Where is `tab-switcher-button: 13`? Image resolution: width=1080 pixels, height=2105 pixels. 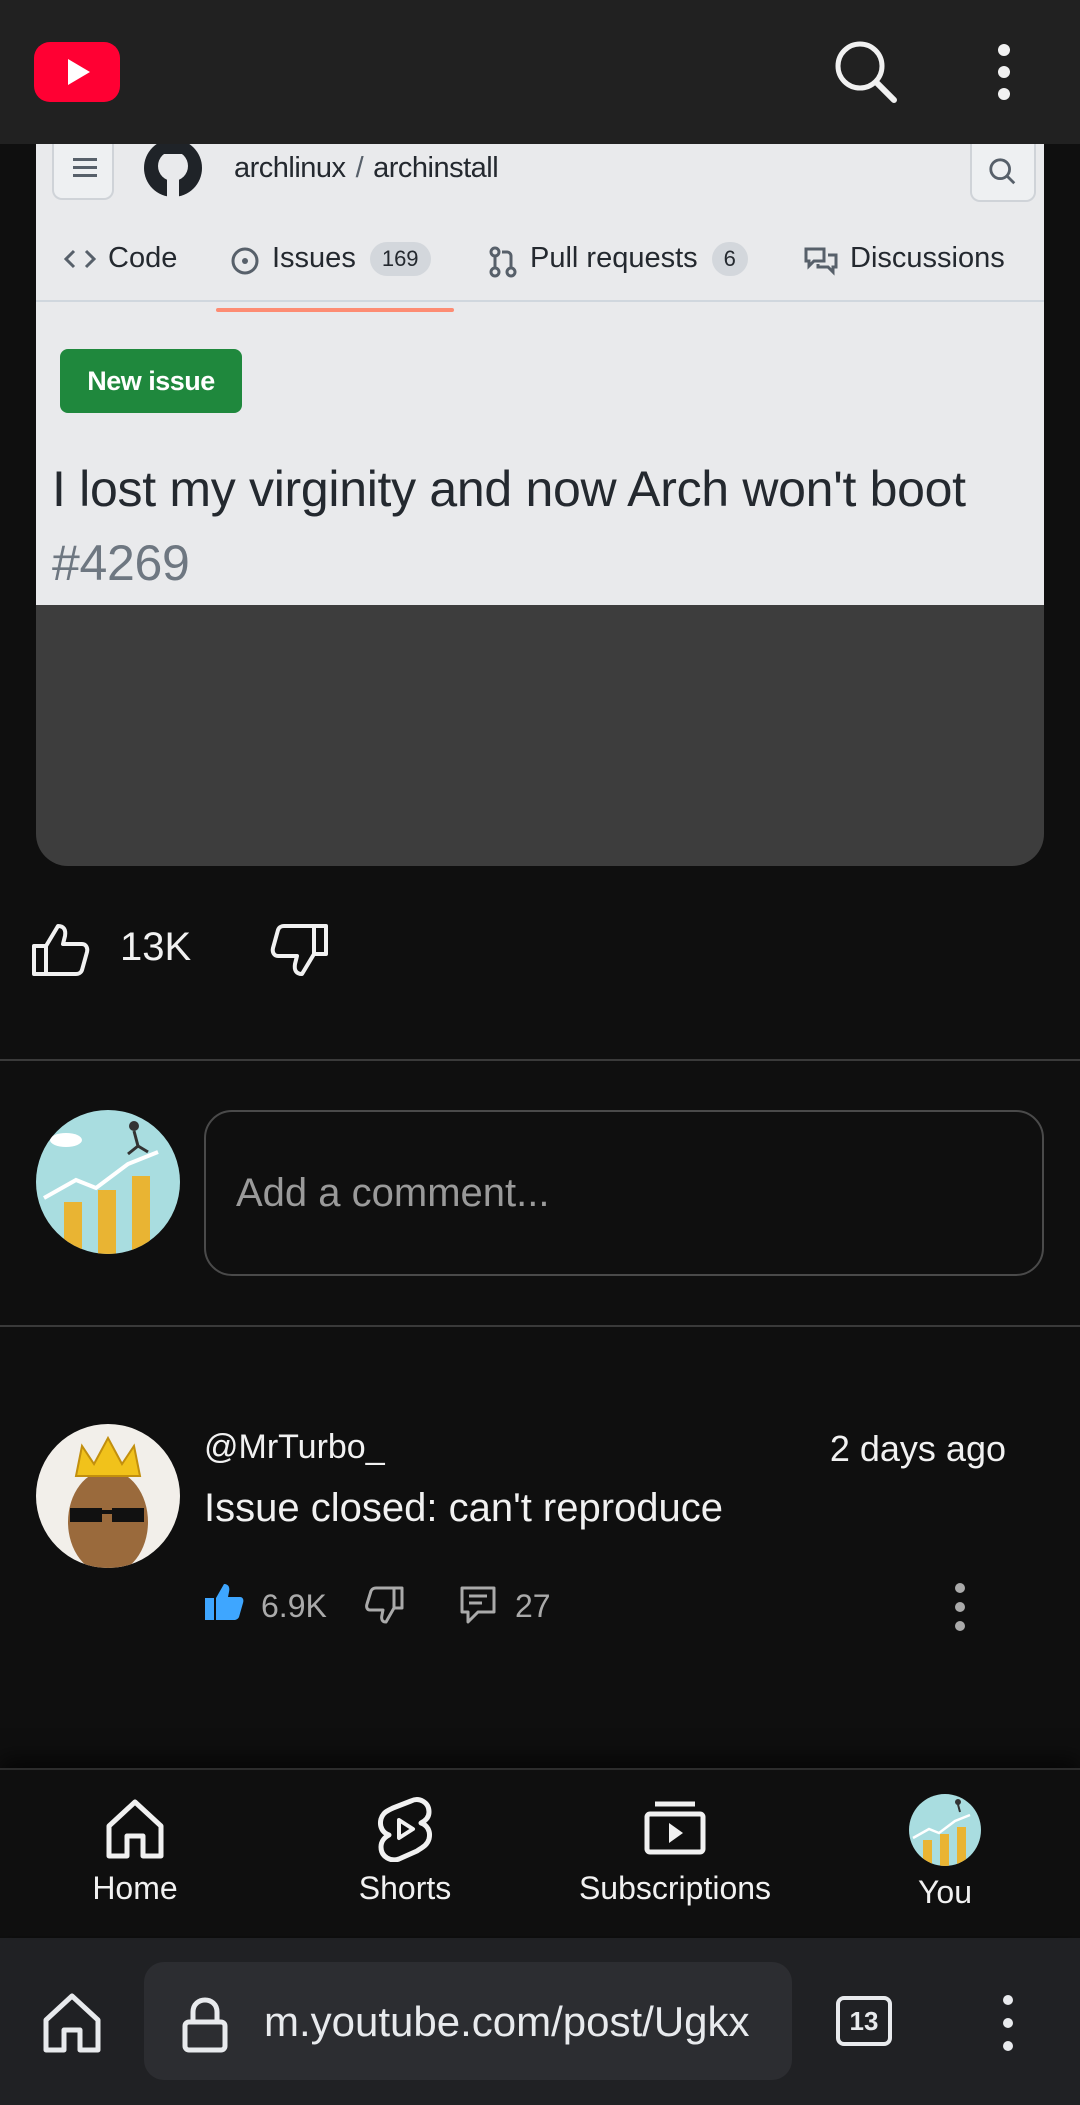 tab-switcher-button: 13 is located at coordinates (864, 2021).